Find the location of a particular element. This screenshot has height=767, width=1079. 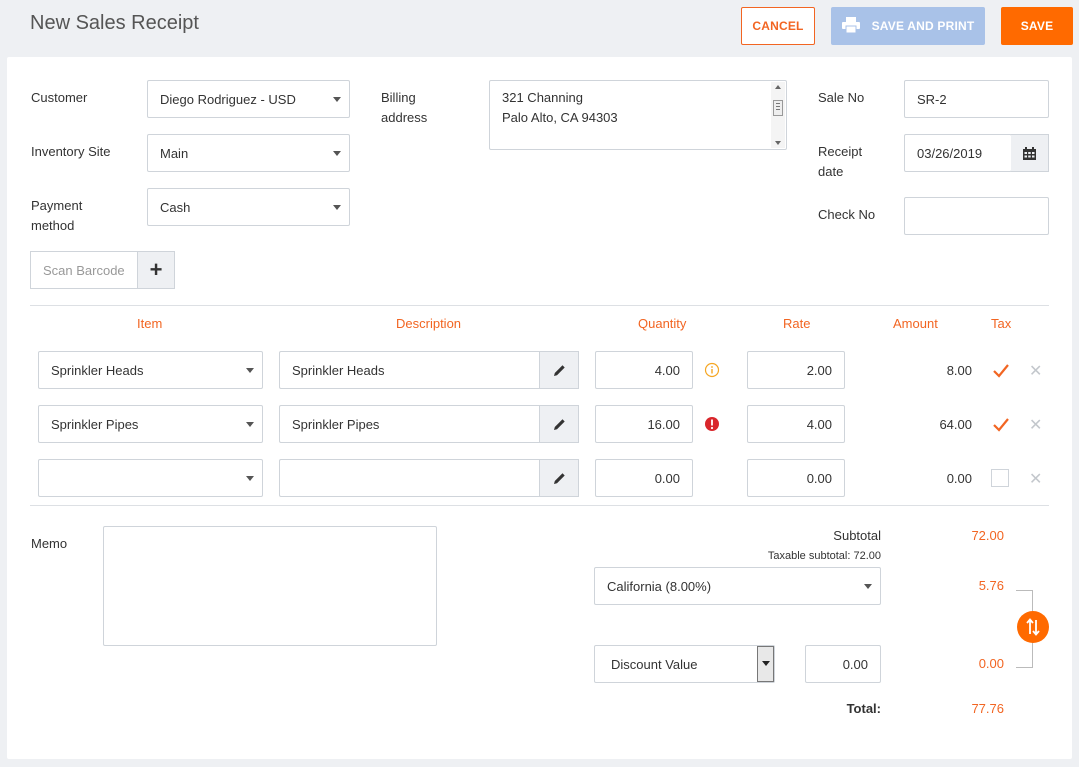

amount-value: 8.00 is located at coordinates (959, 370).